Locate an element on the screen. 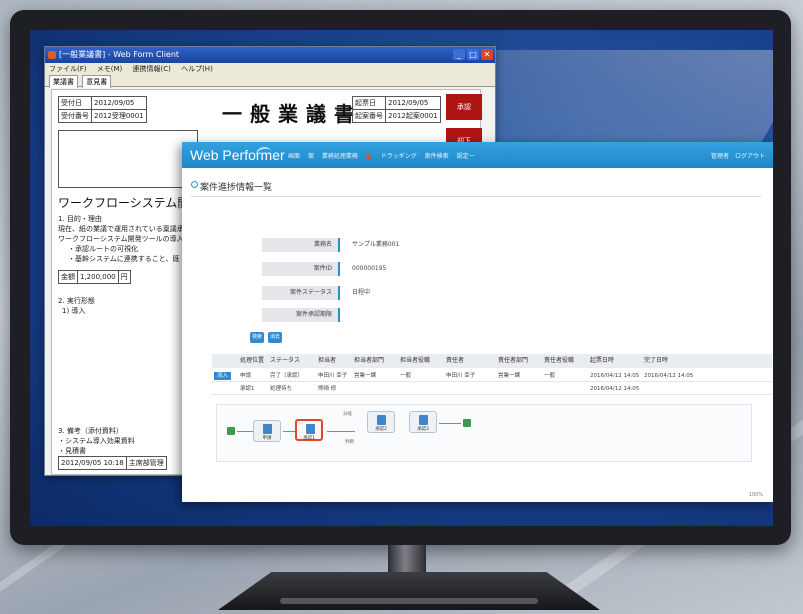 The height and width of the screenshot is (614, 803). body-line-9: ・システム導入効果資料 is located at coordinates (96, 441).